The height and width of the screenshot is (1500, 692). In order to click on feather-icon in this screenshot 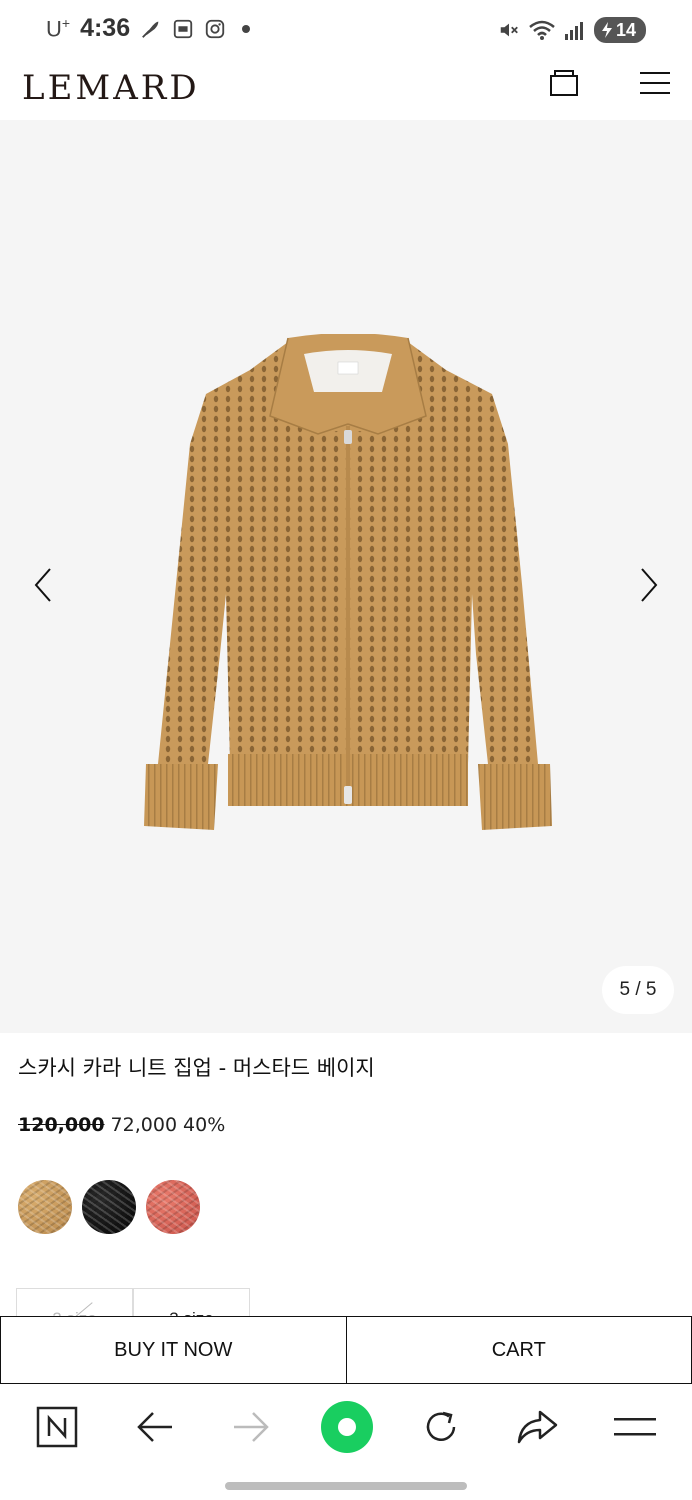, I will do `click(150, 29)`.